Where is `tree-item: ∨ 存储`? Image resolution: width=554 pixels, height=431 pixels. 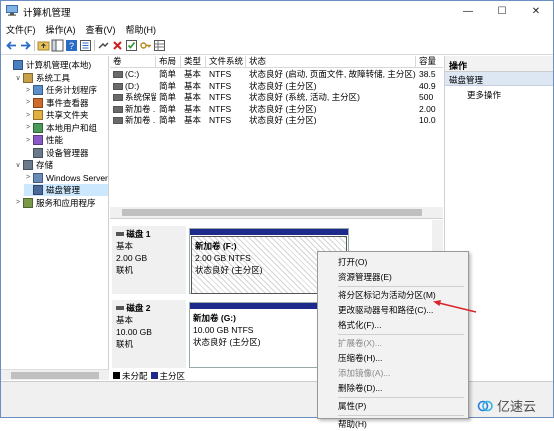 tree-item: ∨ 存储 is located at coordinates (61, 165).